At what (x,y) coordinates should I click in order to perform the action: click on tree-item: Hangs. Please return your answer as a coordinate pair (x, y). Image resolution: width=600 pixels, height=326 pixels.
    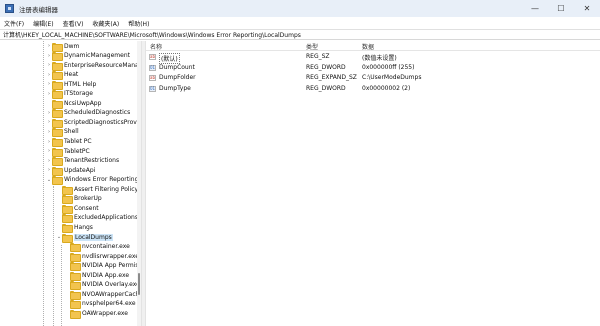
    Looking at the image, I should click on (74, 227).